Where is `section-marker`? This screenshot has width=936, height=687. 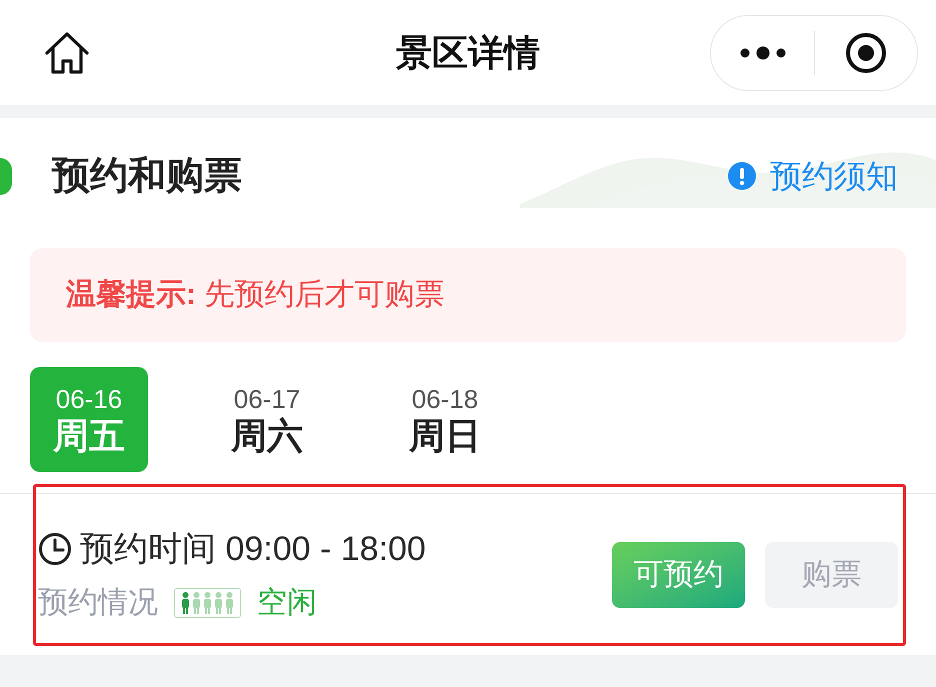 section-marker is located at coordinates (6, 176).